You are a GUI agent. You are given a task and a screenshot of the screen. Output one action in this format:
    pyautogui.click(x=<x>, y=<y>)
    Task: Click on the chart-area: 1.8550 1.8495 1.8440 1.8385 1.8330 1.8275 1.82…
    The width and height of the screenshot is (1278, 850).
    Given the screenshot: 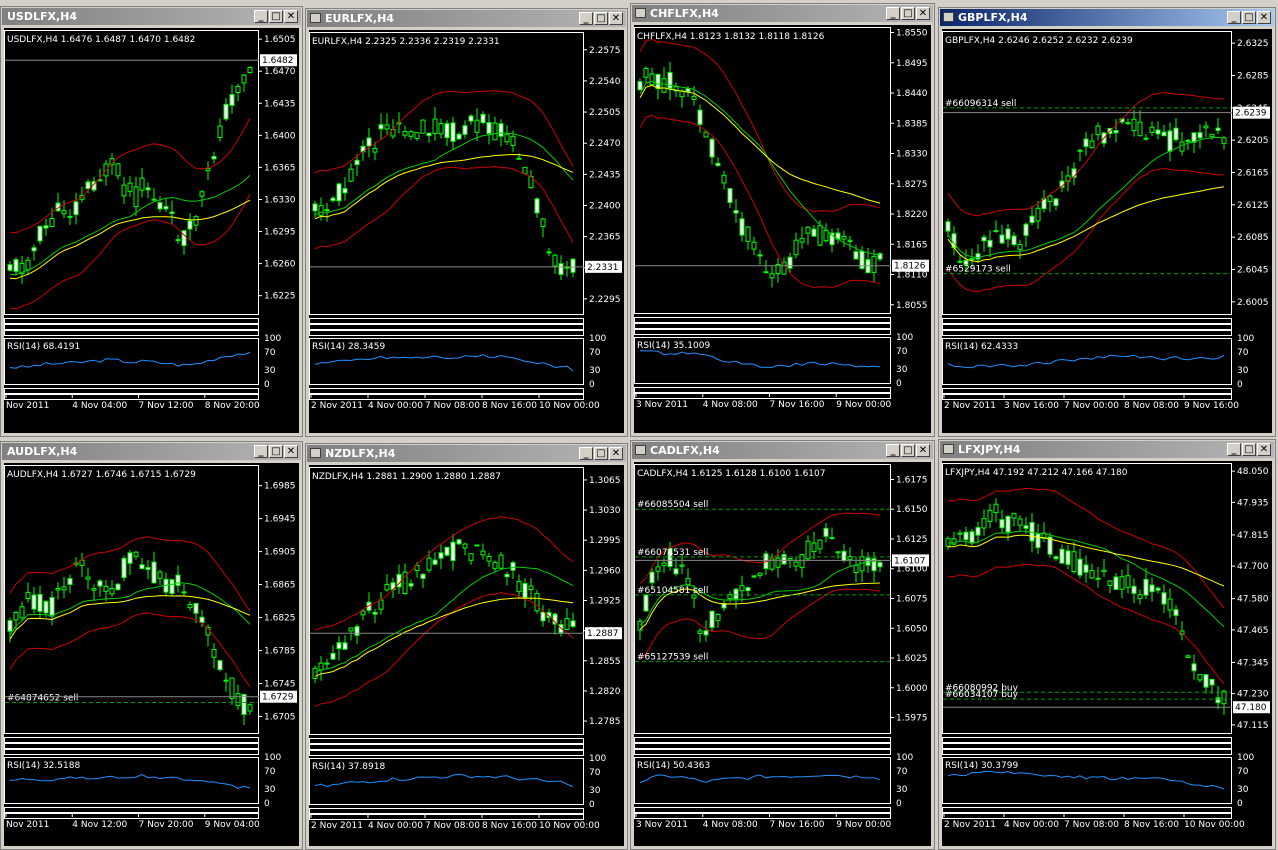 What is the action you would take?
    pyautogui.click(x=782, y=229)
    